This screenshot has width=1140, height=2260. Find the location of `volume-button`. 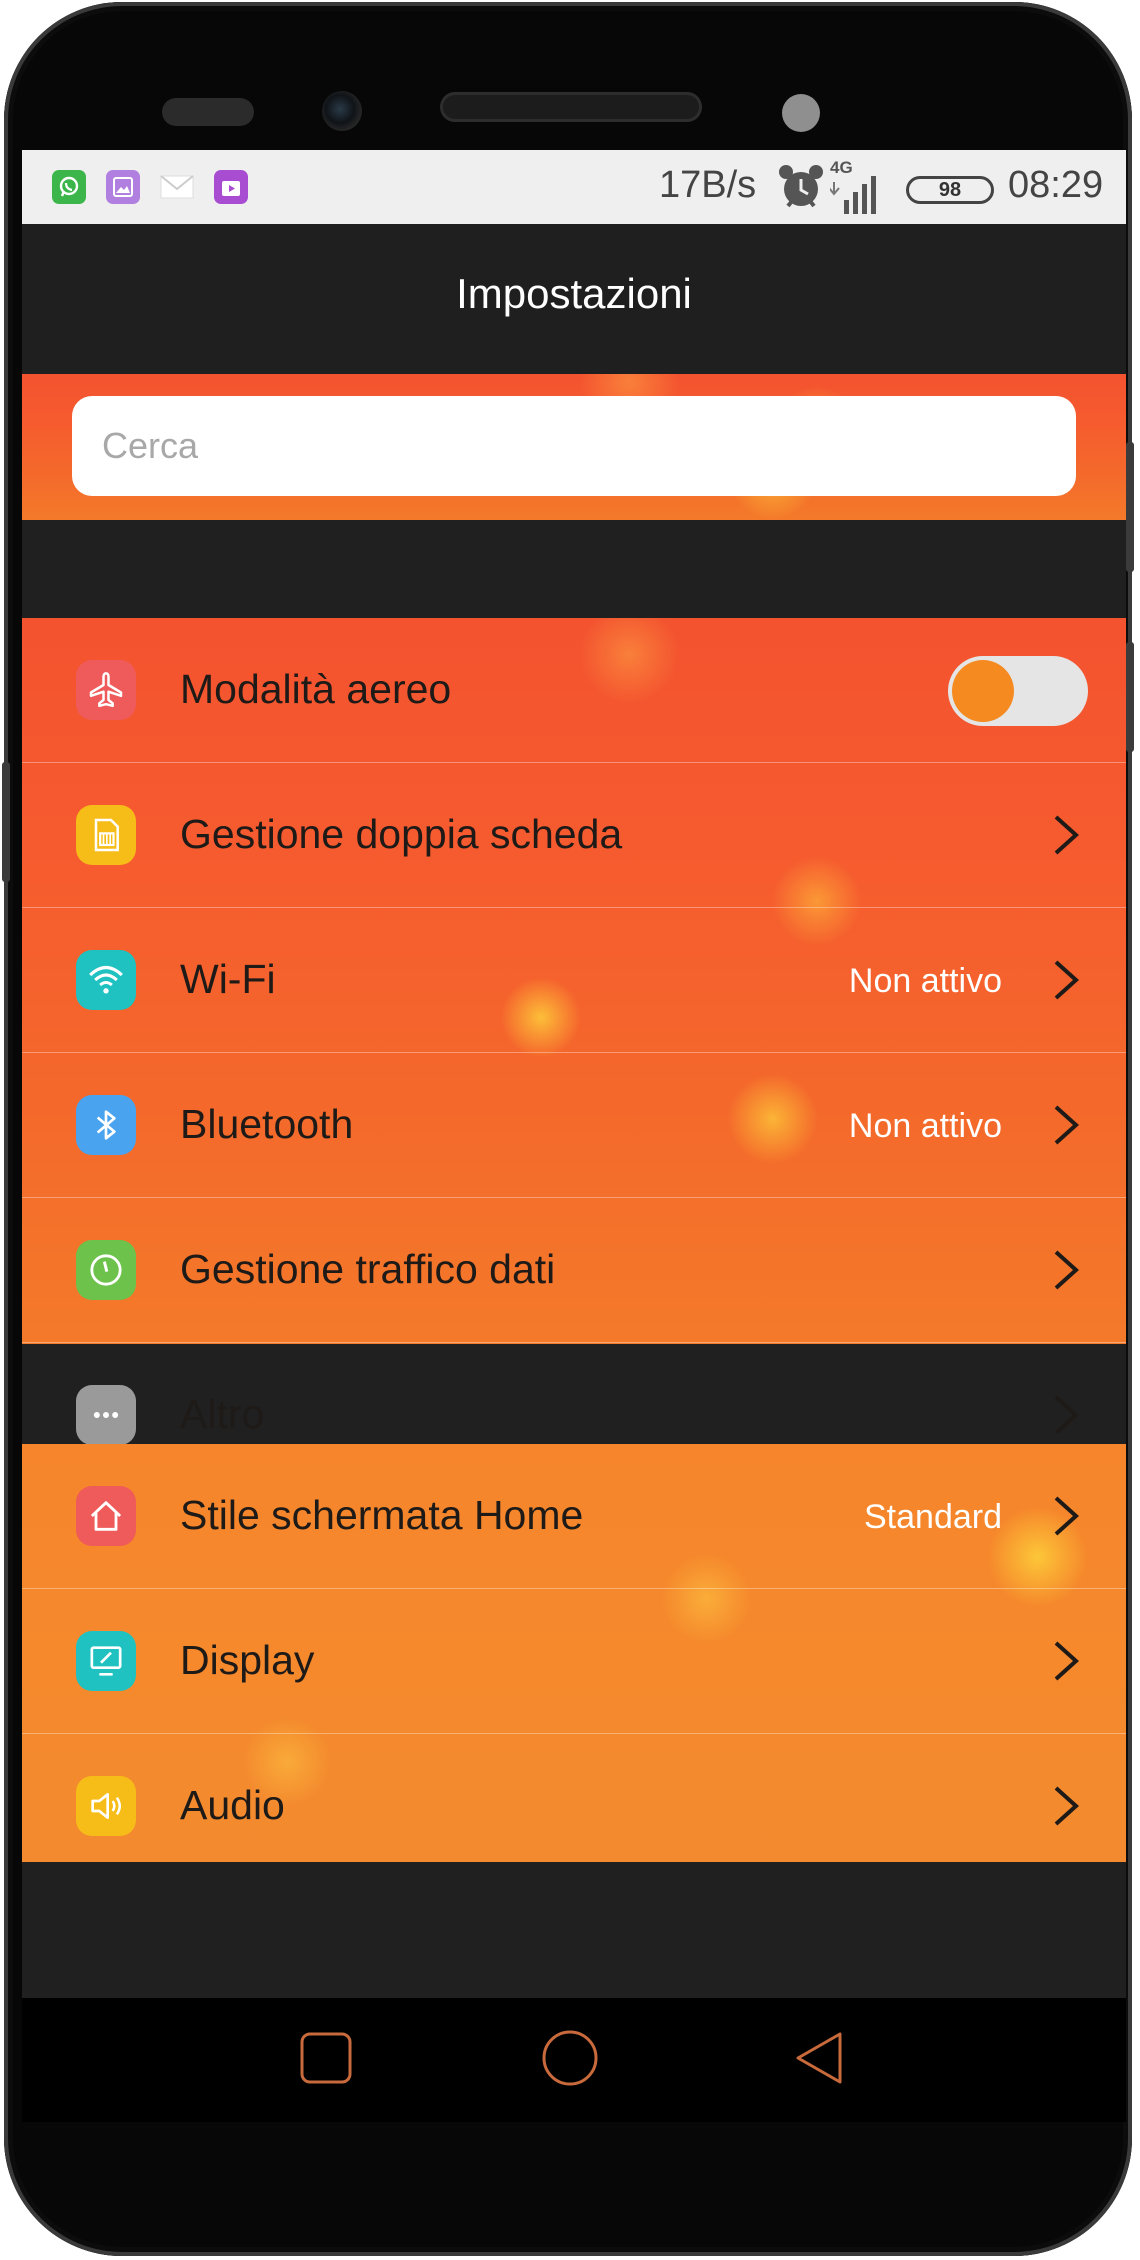

volume-button is located at coordinates (6, 822).